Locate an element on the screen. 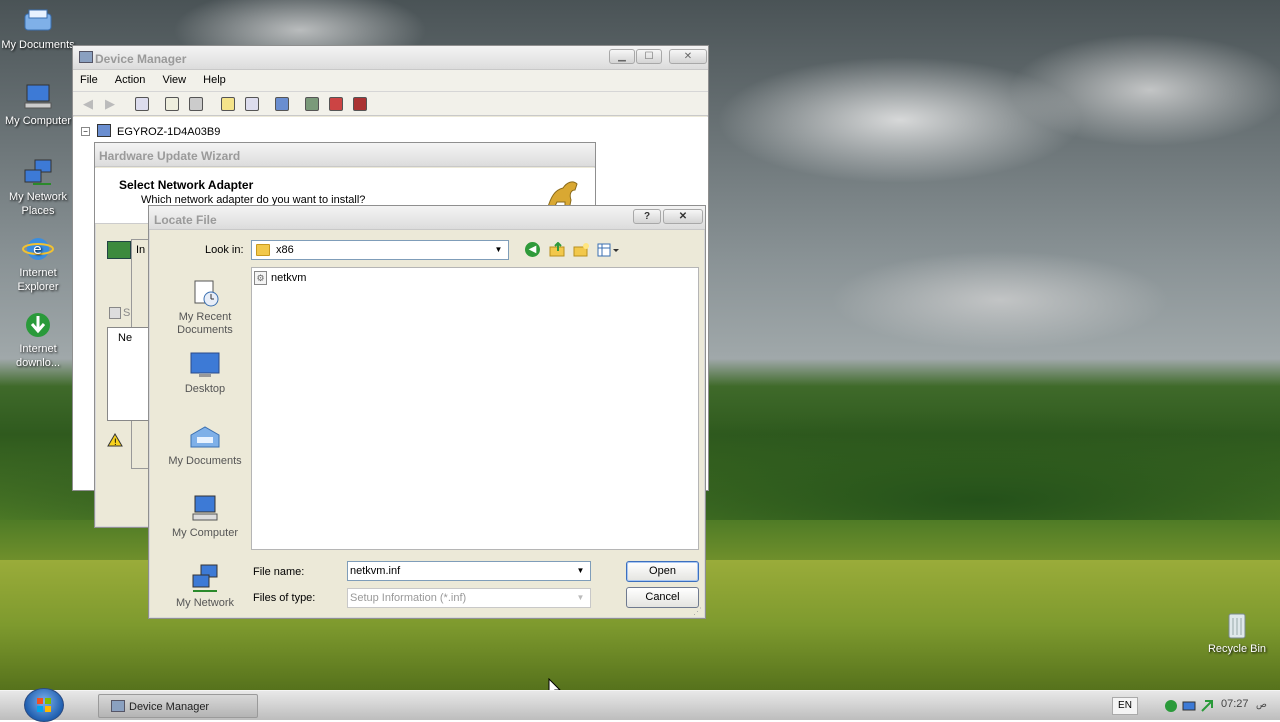 This screenshot has width=1280, height=722. desktop-icon-label: Recycle Bin is located at coordinates (1237, 649).